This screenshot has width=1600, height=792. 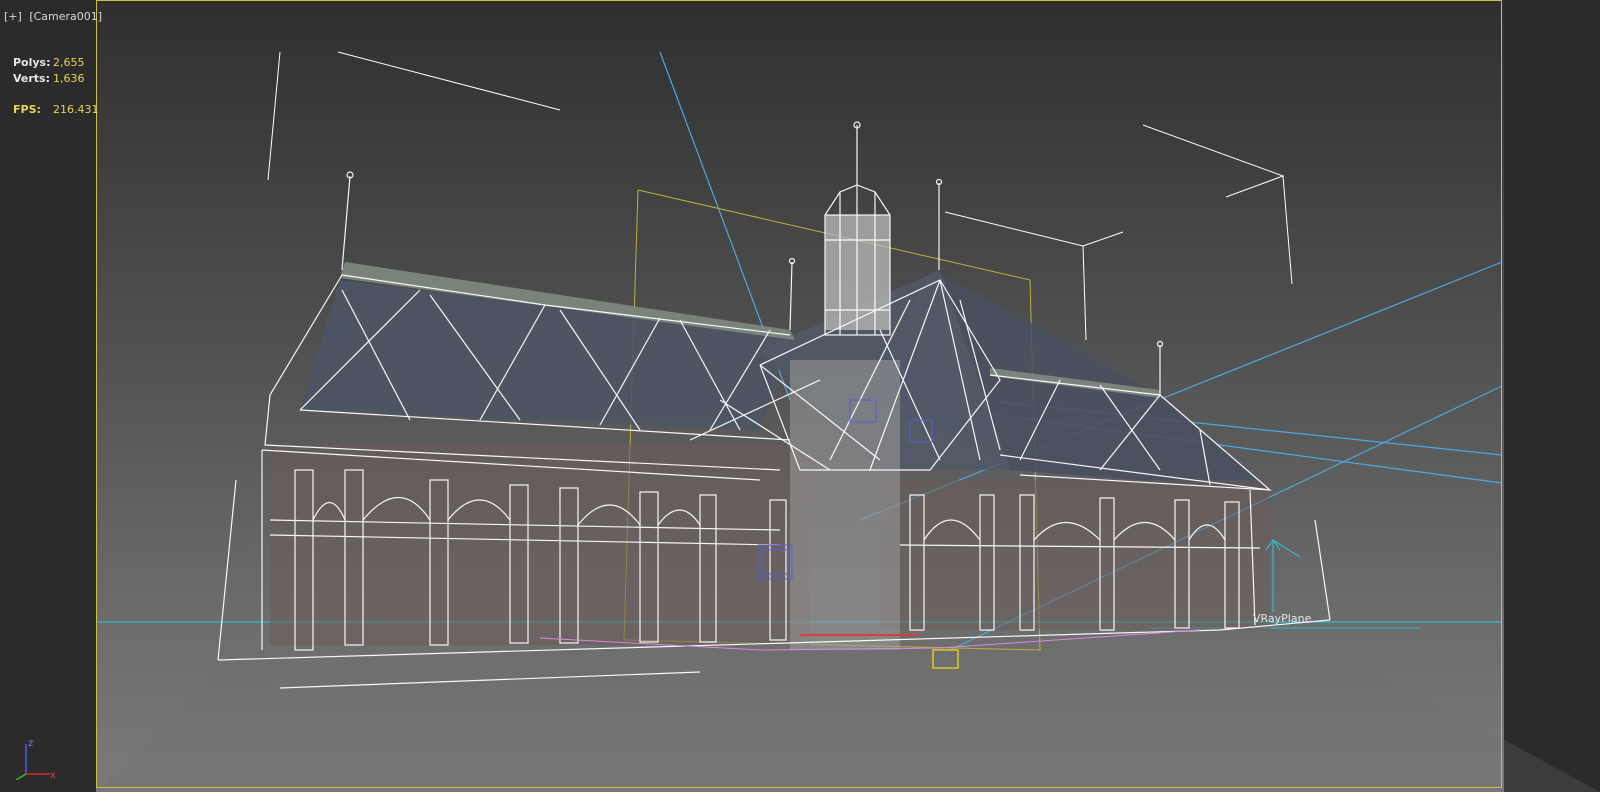 I want to click on vrayplane-label: VRayPlane, so click(x=1282, y=618).